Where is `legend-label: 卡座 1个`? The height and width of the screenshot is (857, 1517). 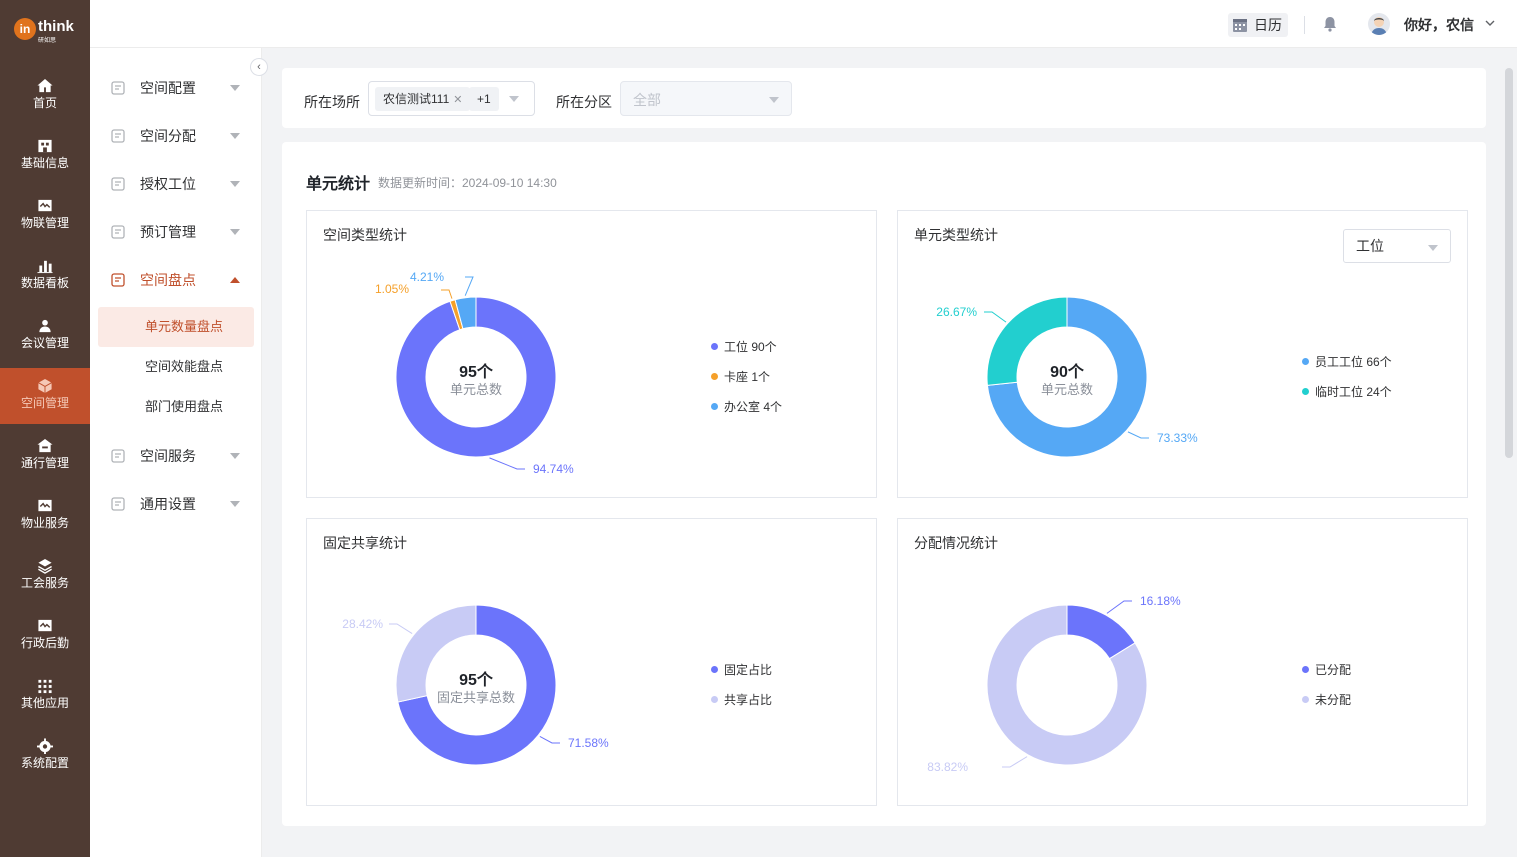
legend-label: 卡座 1个 is located at coordinates (747, 376).